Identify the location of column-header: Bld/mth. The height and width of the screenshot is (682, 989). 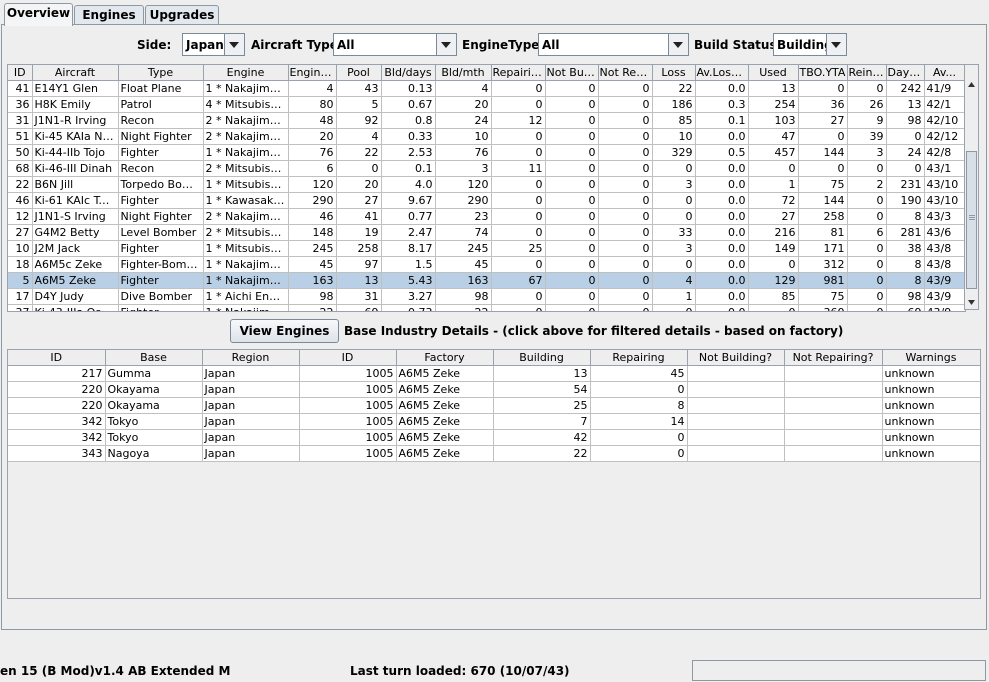
(463, 73).